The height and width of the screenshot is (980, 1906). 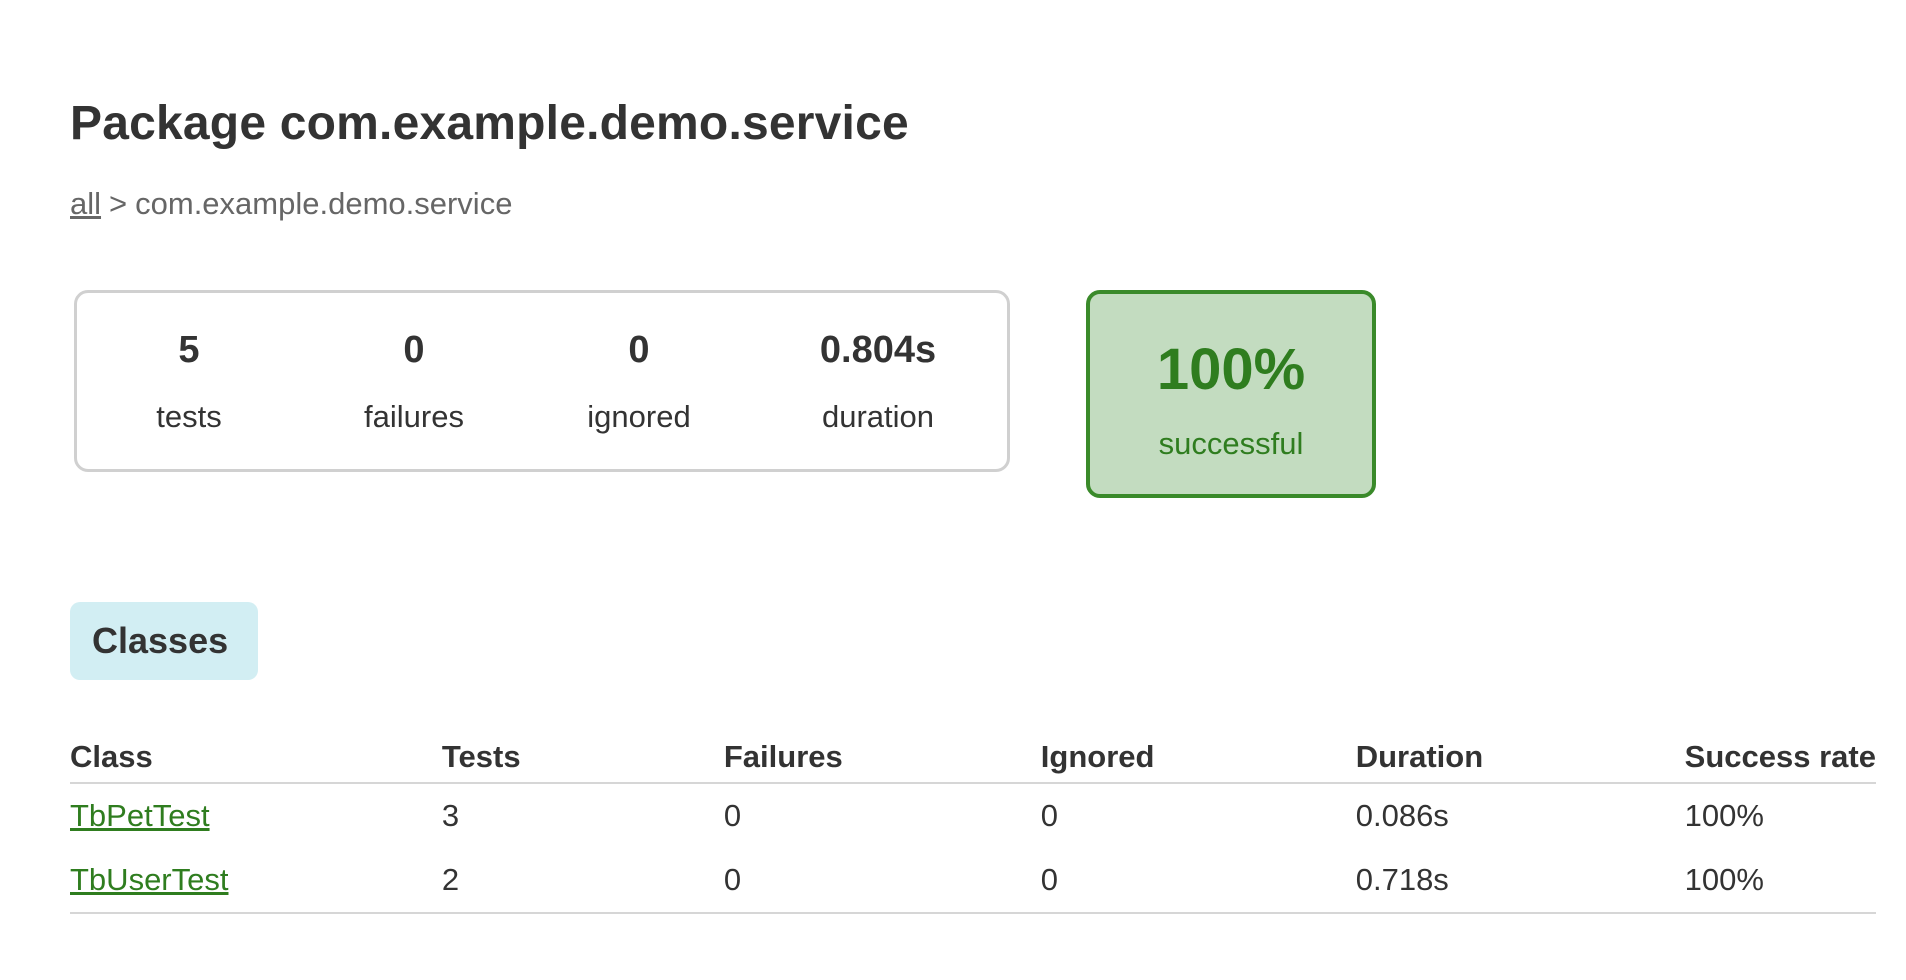 I want to click on duration-value: 0.804s, so click(x=878, y=350).